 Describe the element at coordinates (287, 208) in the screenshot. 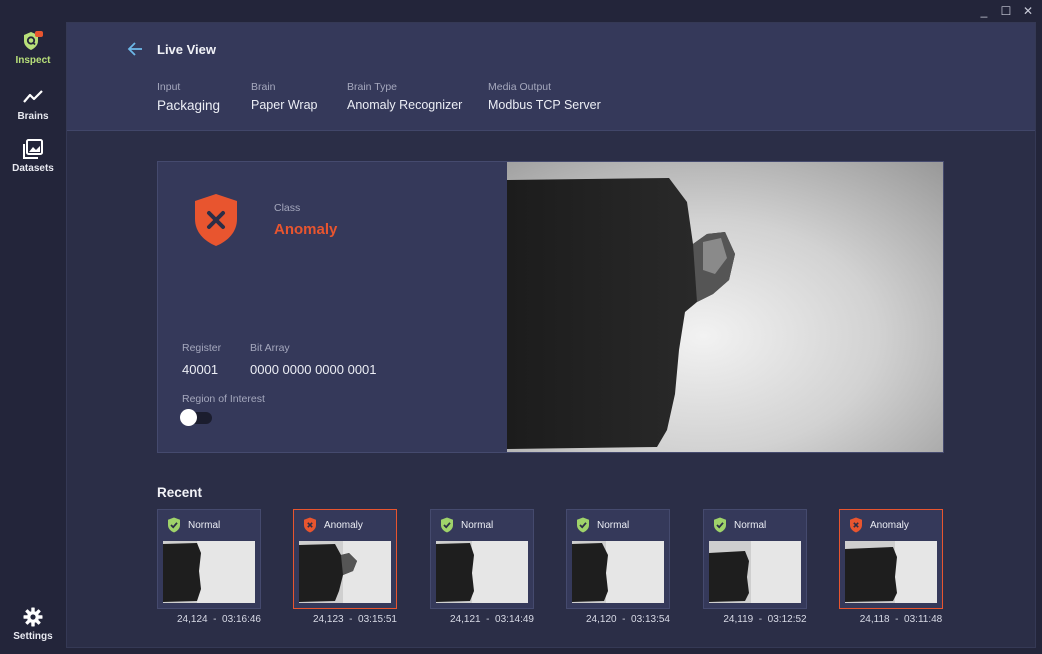

I see `class-label: Class` at that location.